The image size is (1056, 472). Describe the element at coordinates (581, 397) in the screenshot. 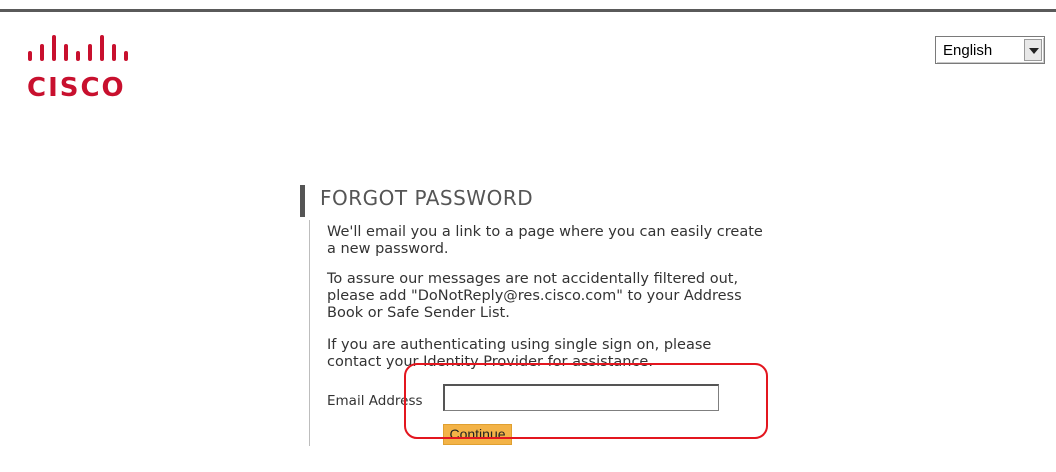

I see `email-field` at that location.